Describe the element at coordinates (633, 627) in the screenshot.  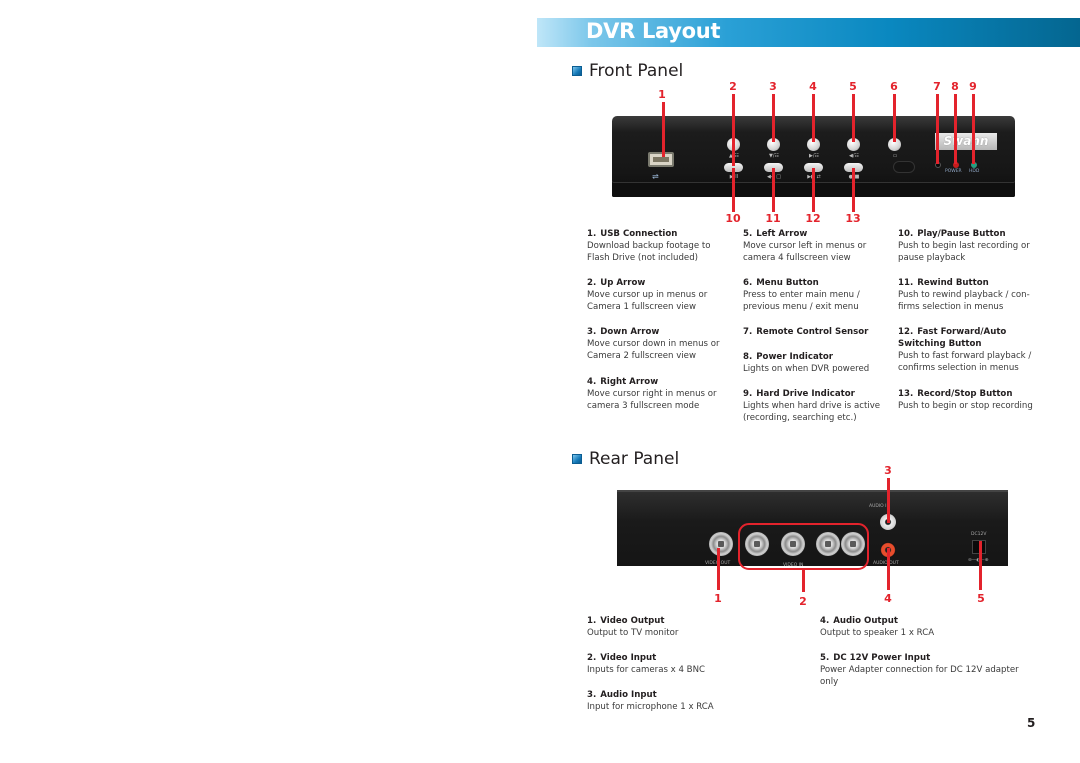
I see `rear-item-1: 1. Video Output Output to TV monitor` at that location.